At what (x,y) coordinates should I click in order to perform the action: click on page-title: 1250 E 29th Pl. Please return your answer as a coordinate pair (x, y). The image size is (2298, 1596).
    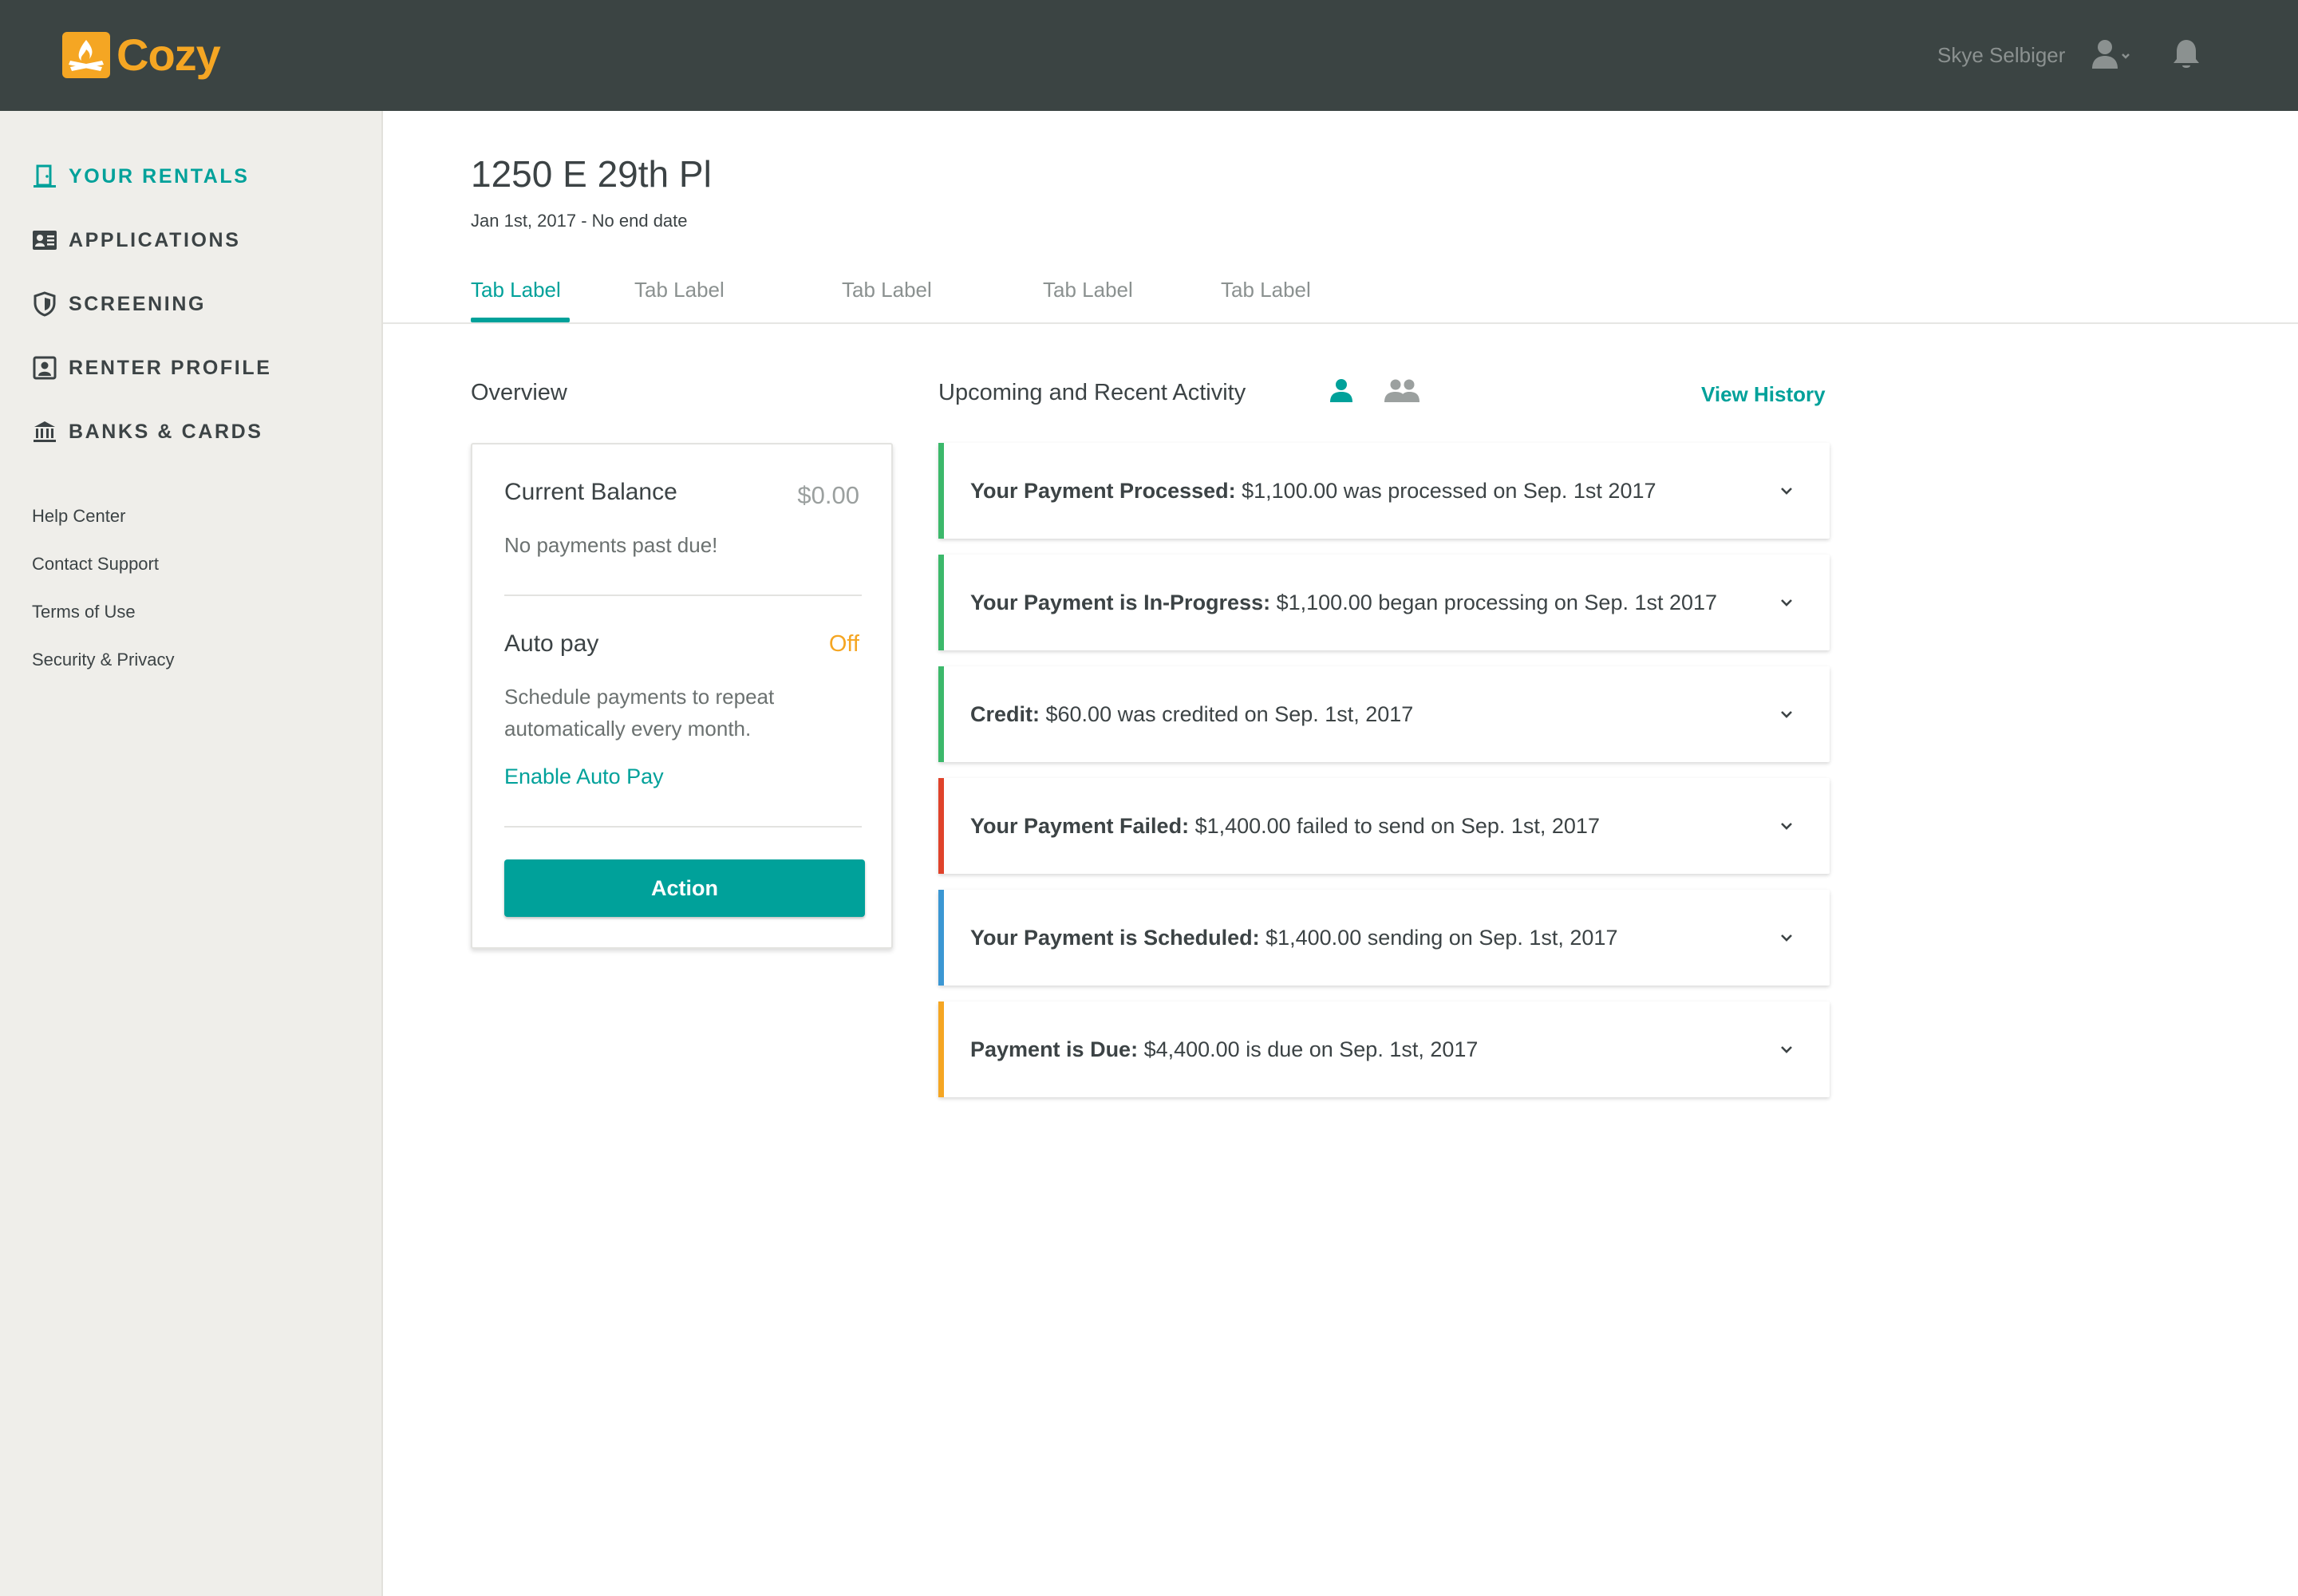
    Looking at the image, I should click on (592, 174).